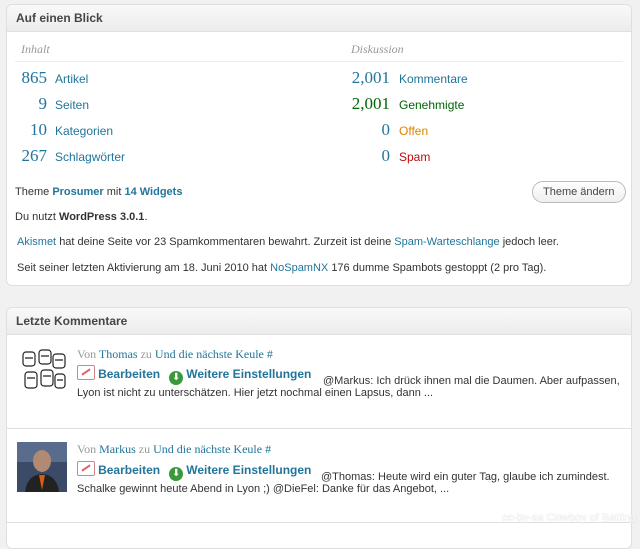 This screenshot has height=549, width=640. What do you see at coordinates (365, 156) in the screenshot?
I see `spam-count: 0` at bounding box center [365, 156].